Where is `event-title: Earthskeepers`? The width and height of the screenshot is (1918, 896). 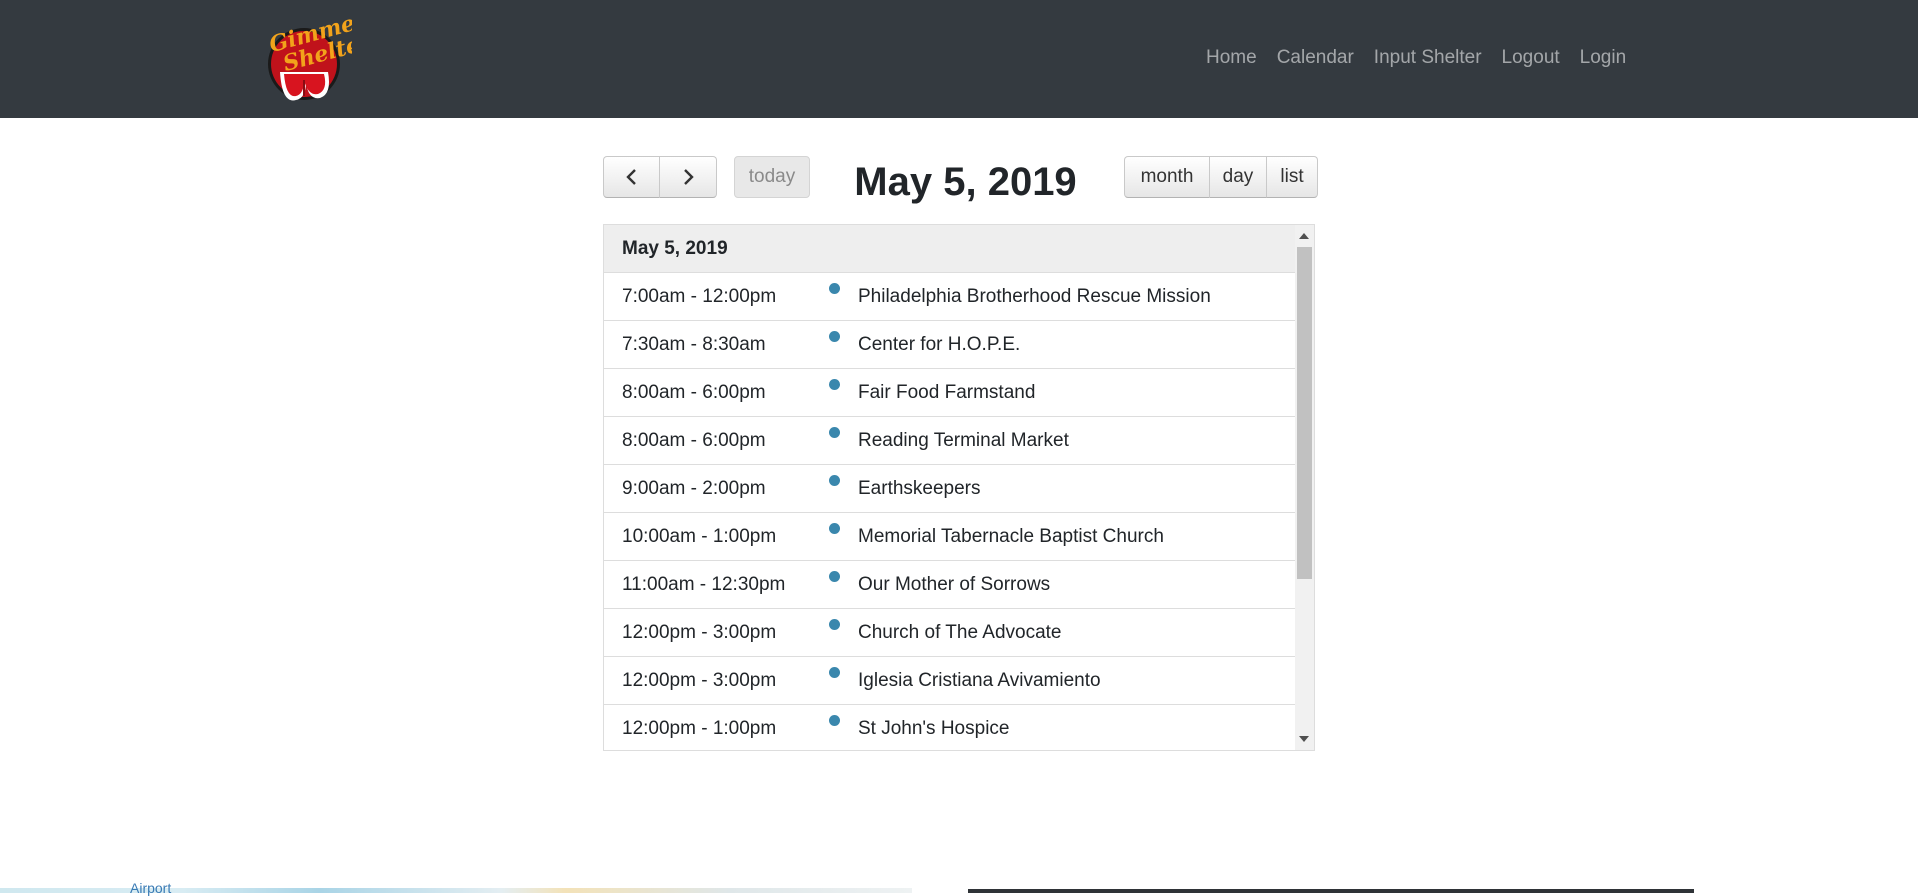 event-title: Earthskeepers is located at coordinates (919, 489).